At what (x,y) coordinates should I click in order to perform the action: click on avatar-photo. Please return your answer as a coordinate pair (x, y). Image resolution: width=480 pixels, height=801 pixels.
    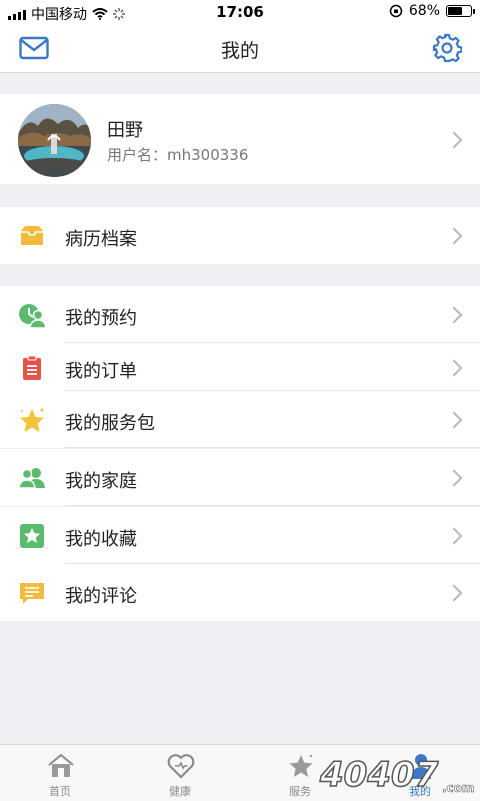
    Looking at the image, I should click on (54, 140).